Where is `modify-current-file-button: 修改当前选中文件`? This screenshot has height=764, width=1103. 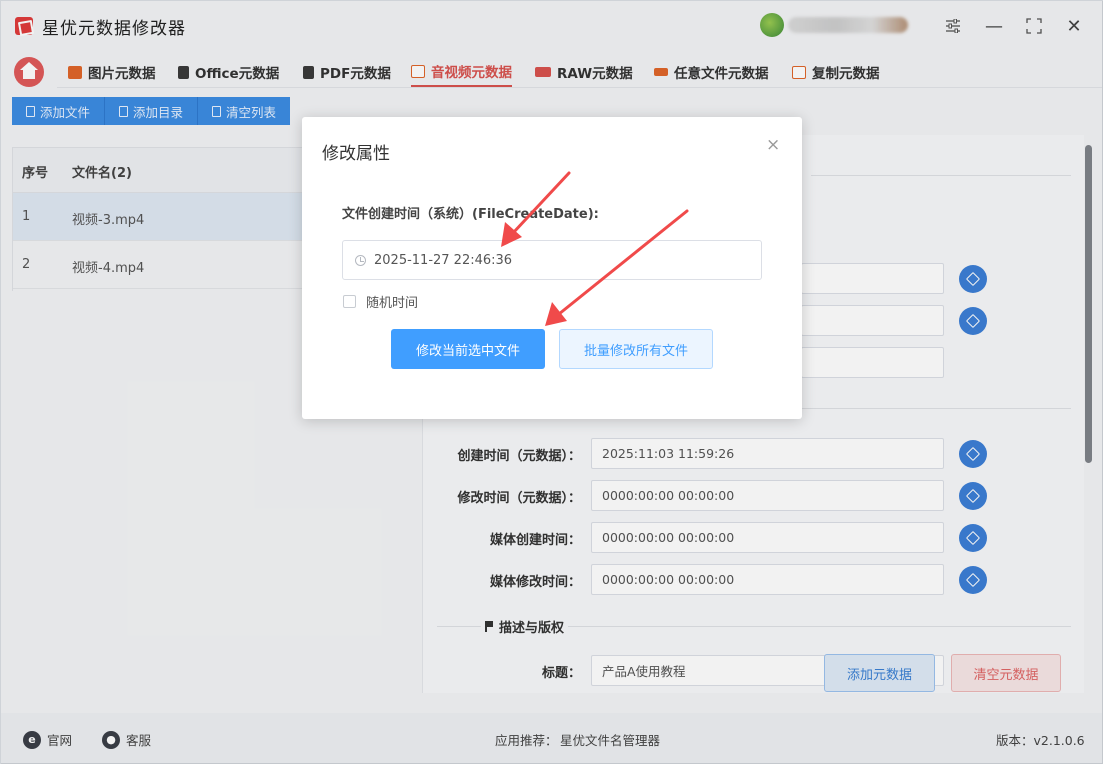 modify-current-file-button: 修改当前选中文件 is located at coordinates (468, 349).